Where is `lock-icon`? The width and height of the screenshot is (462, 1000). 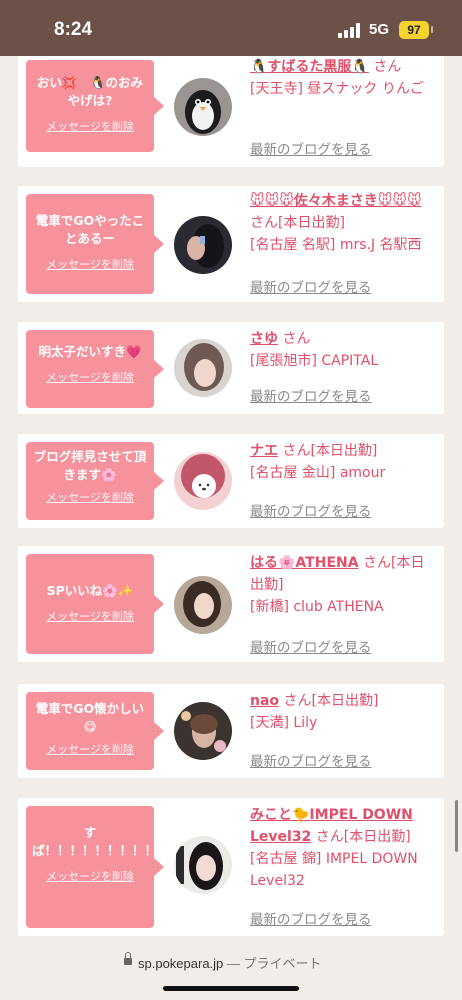 lock-icon is located at coordinates (128, 959).